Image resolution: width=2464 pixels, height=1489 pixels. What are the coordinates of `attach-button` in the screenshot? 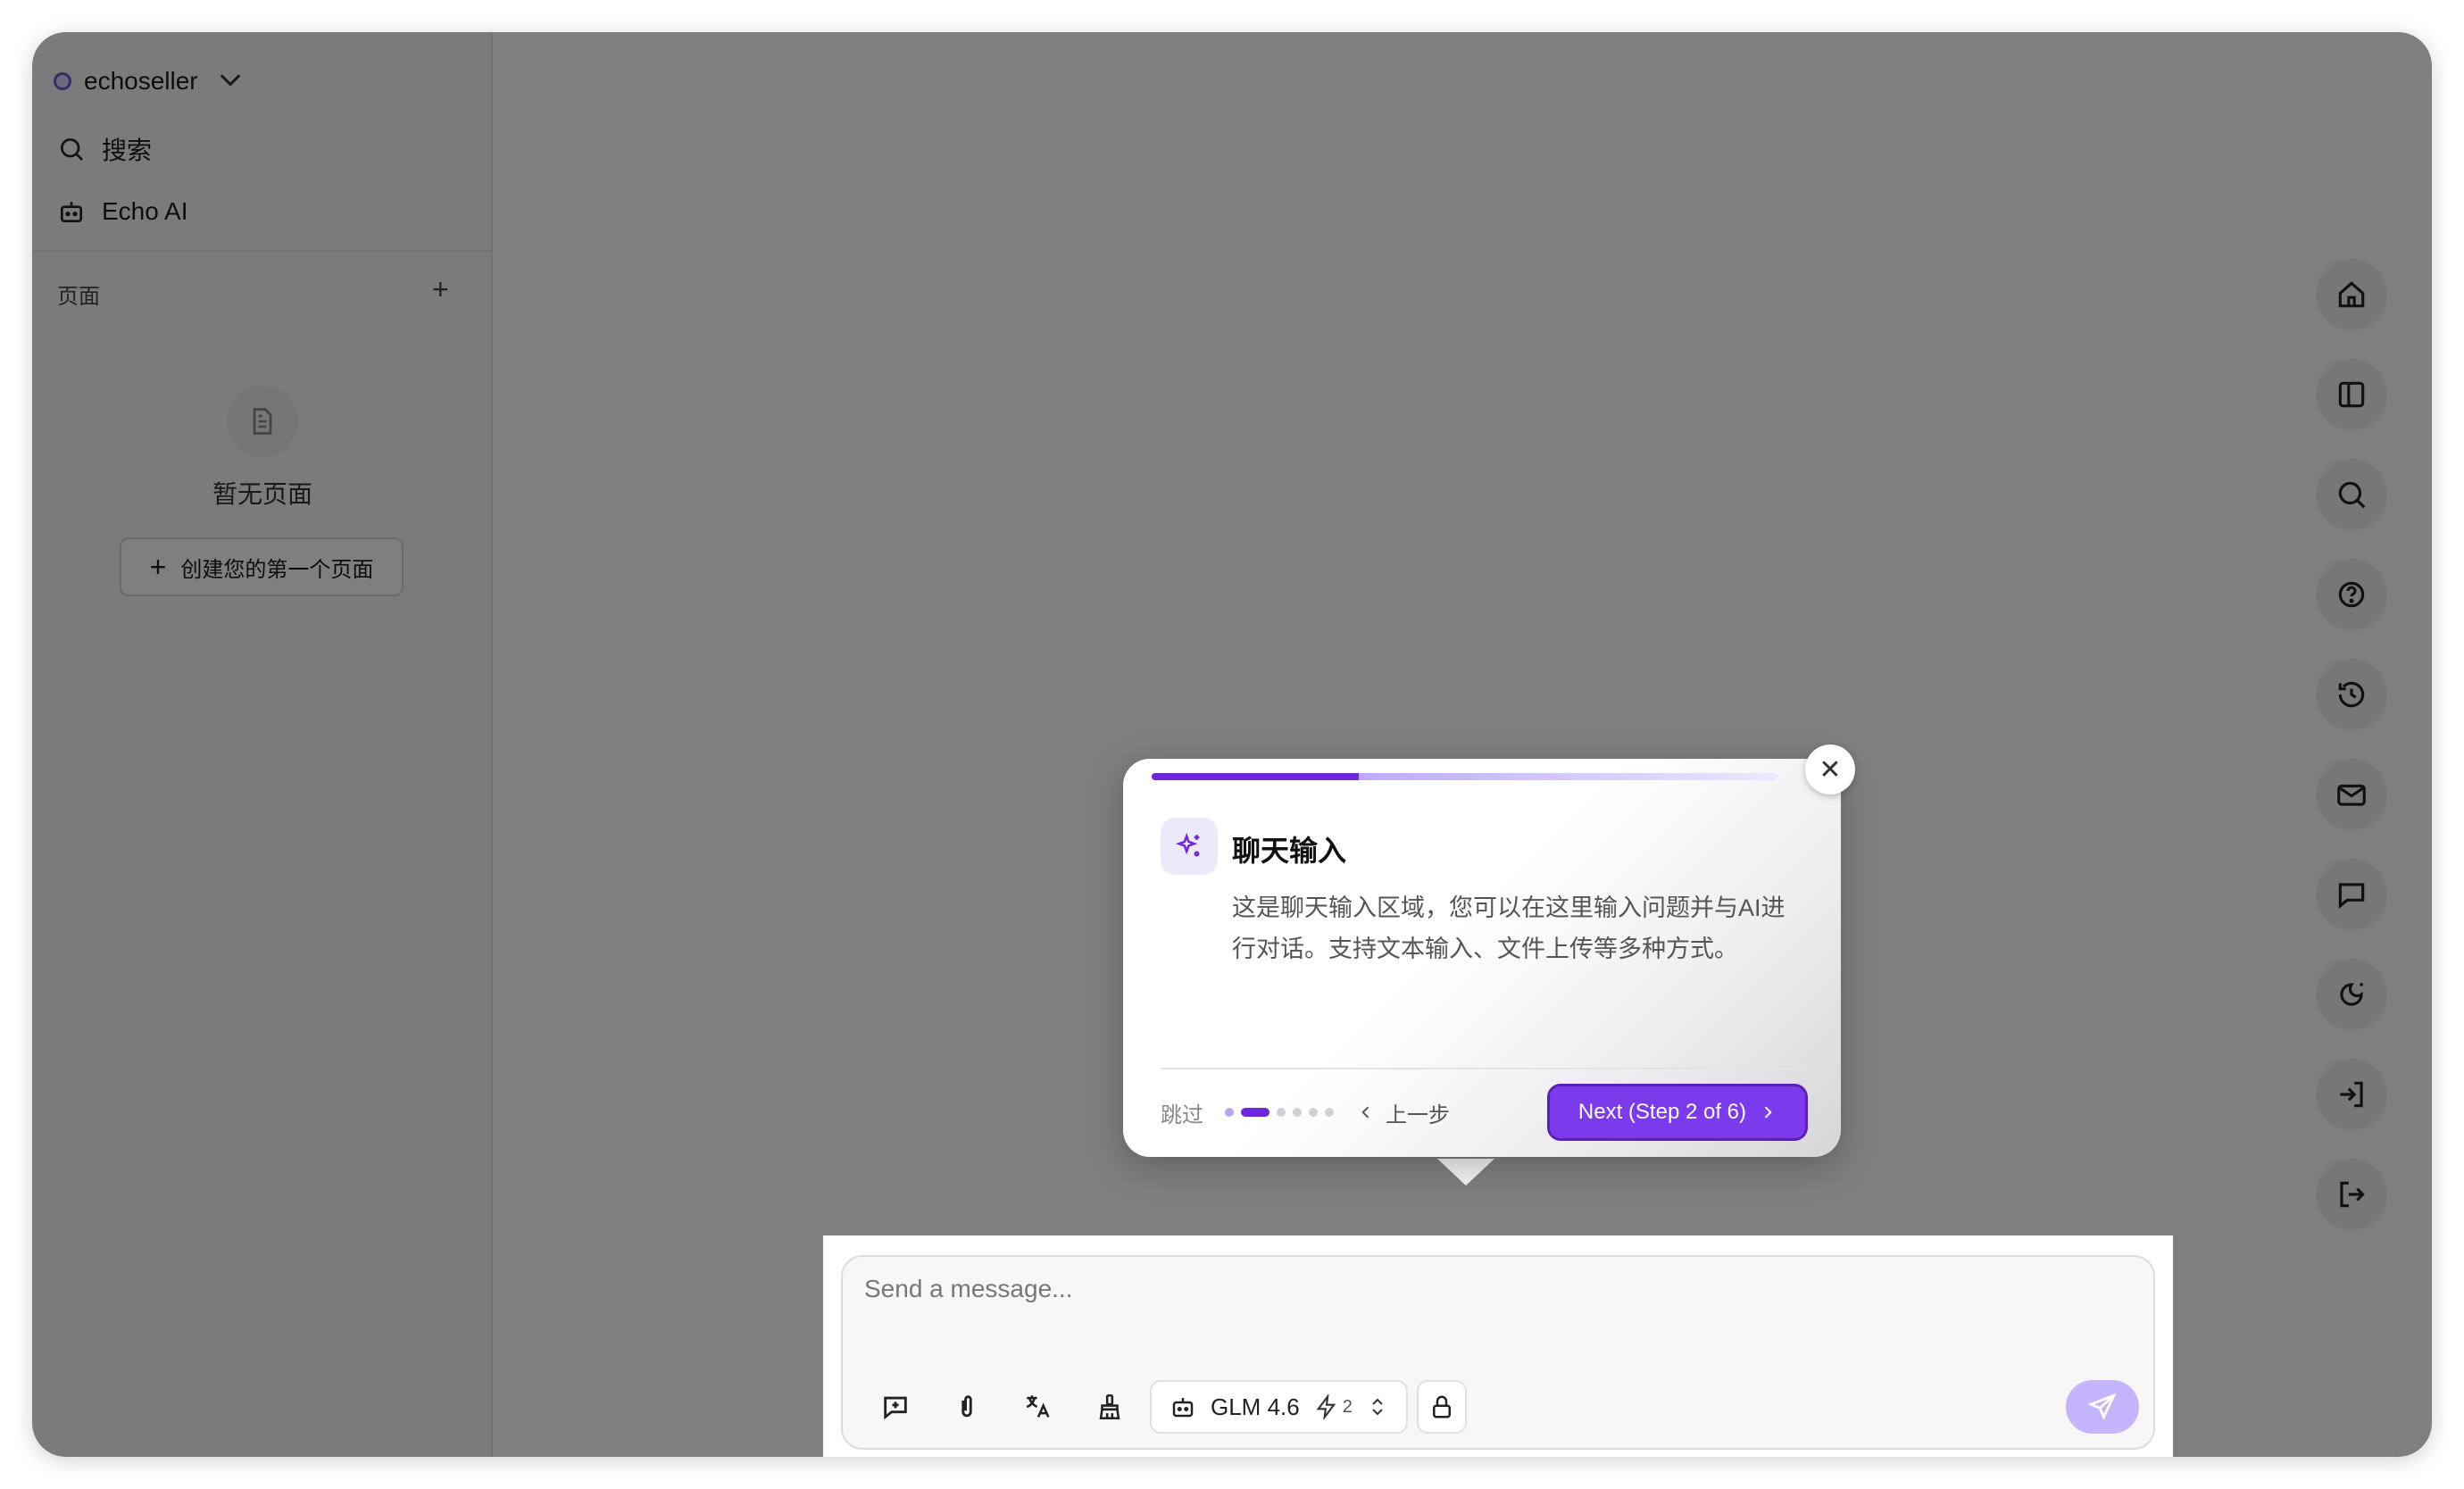 It's located at (967, 1407).